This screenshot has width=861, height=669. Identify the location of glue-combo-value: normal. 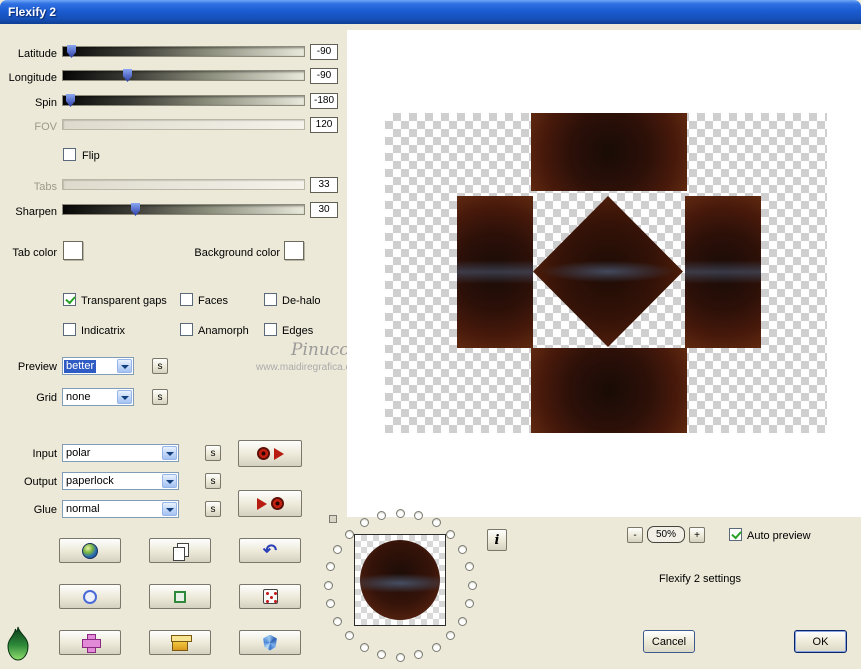
(83, 509).